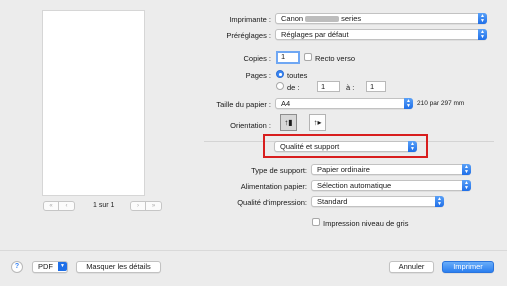  Describe the element at coordinates (286, 103) in the screenshot. I see `paper-size-value: A4` at that location.